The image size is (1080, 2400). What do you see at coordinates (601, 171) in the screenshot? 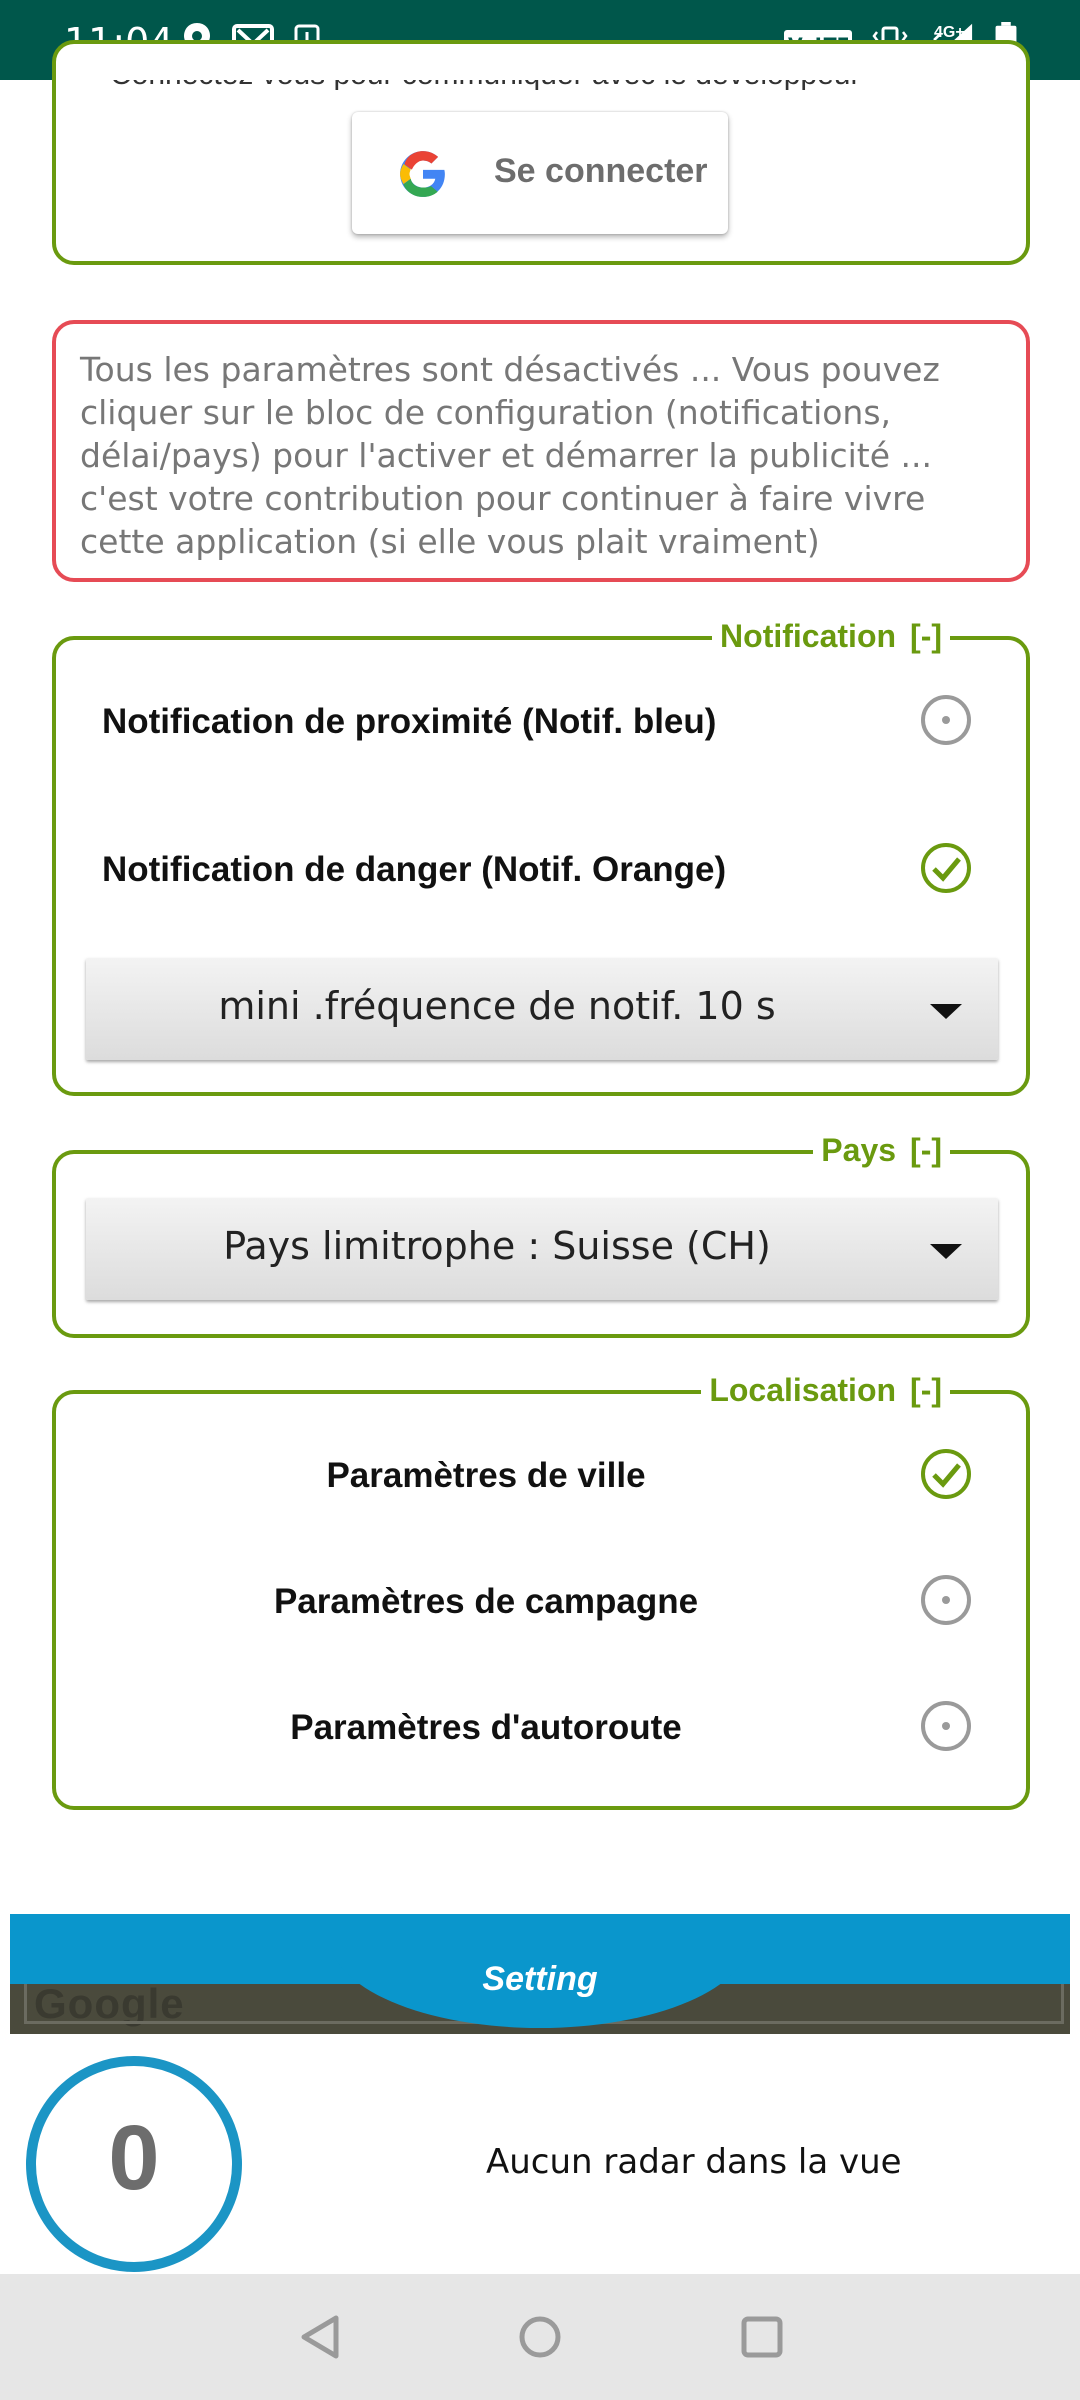
I see `google-sign-in-label: Se connecter` at bounding box center [601, 171].